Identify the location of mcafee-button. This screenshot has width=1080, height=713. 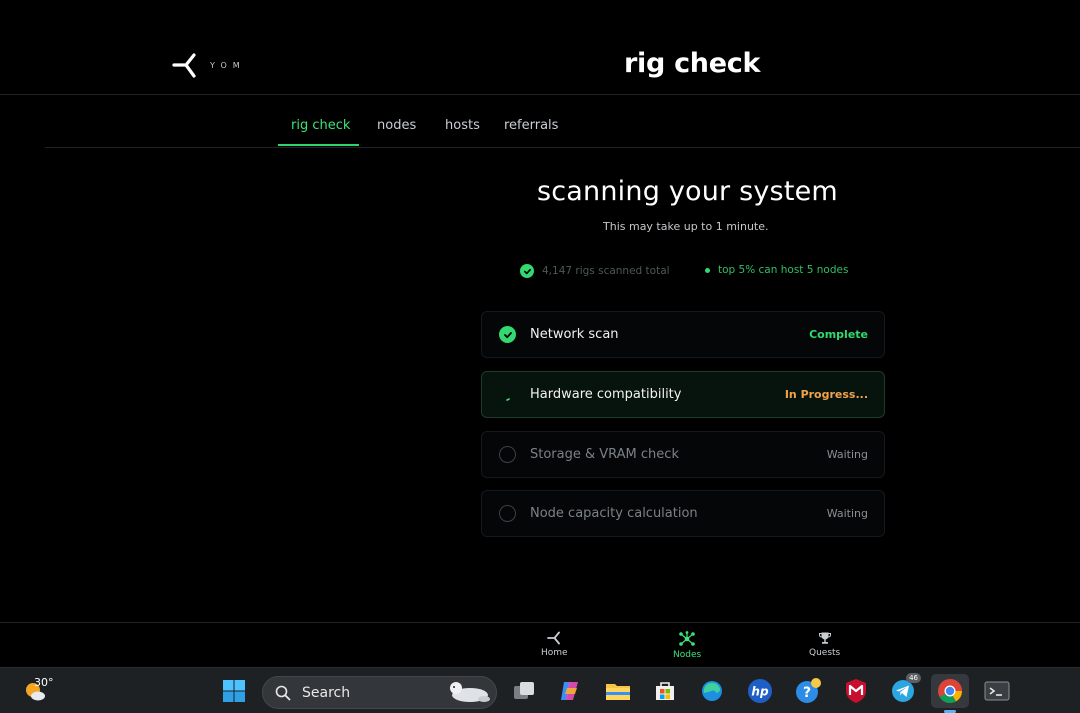
(856, 691).